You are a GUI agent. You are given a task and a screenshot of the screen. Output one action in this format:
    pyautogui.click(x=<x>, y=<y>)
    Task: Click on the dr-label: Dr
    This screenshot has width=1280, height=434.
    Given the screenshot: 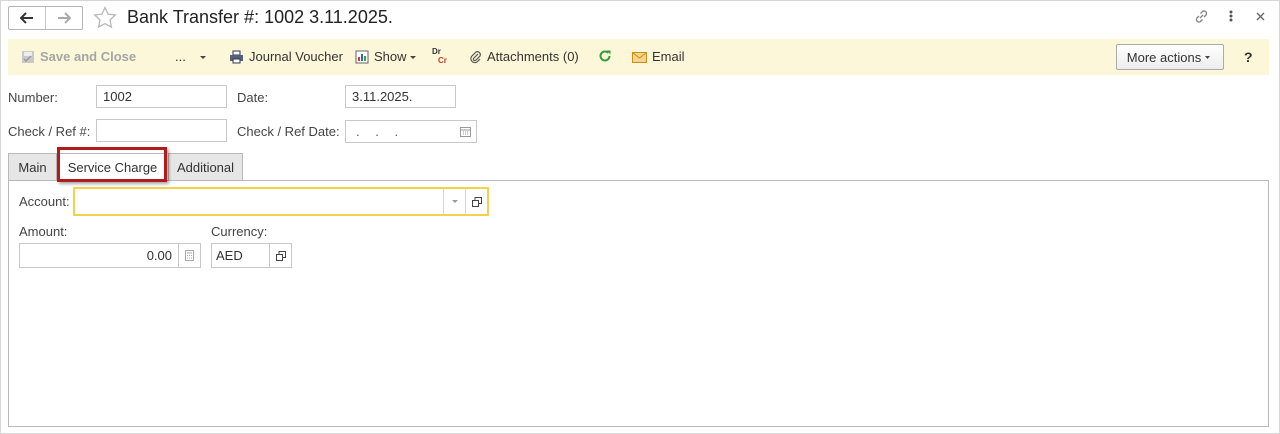 What is the action you would take?
    pyautogui.click(x=436, y=51)
    